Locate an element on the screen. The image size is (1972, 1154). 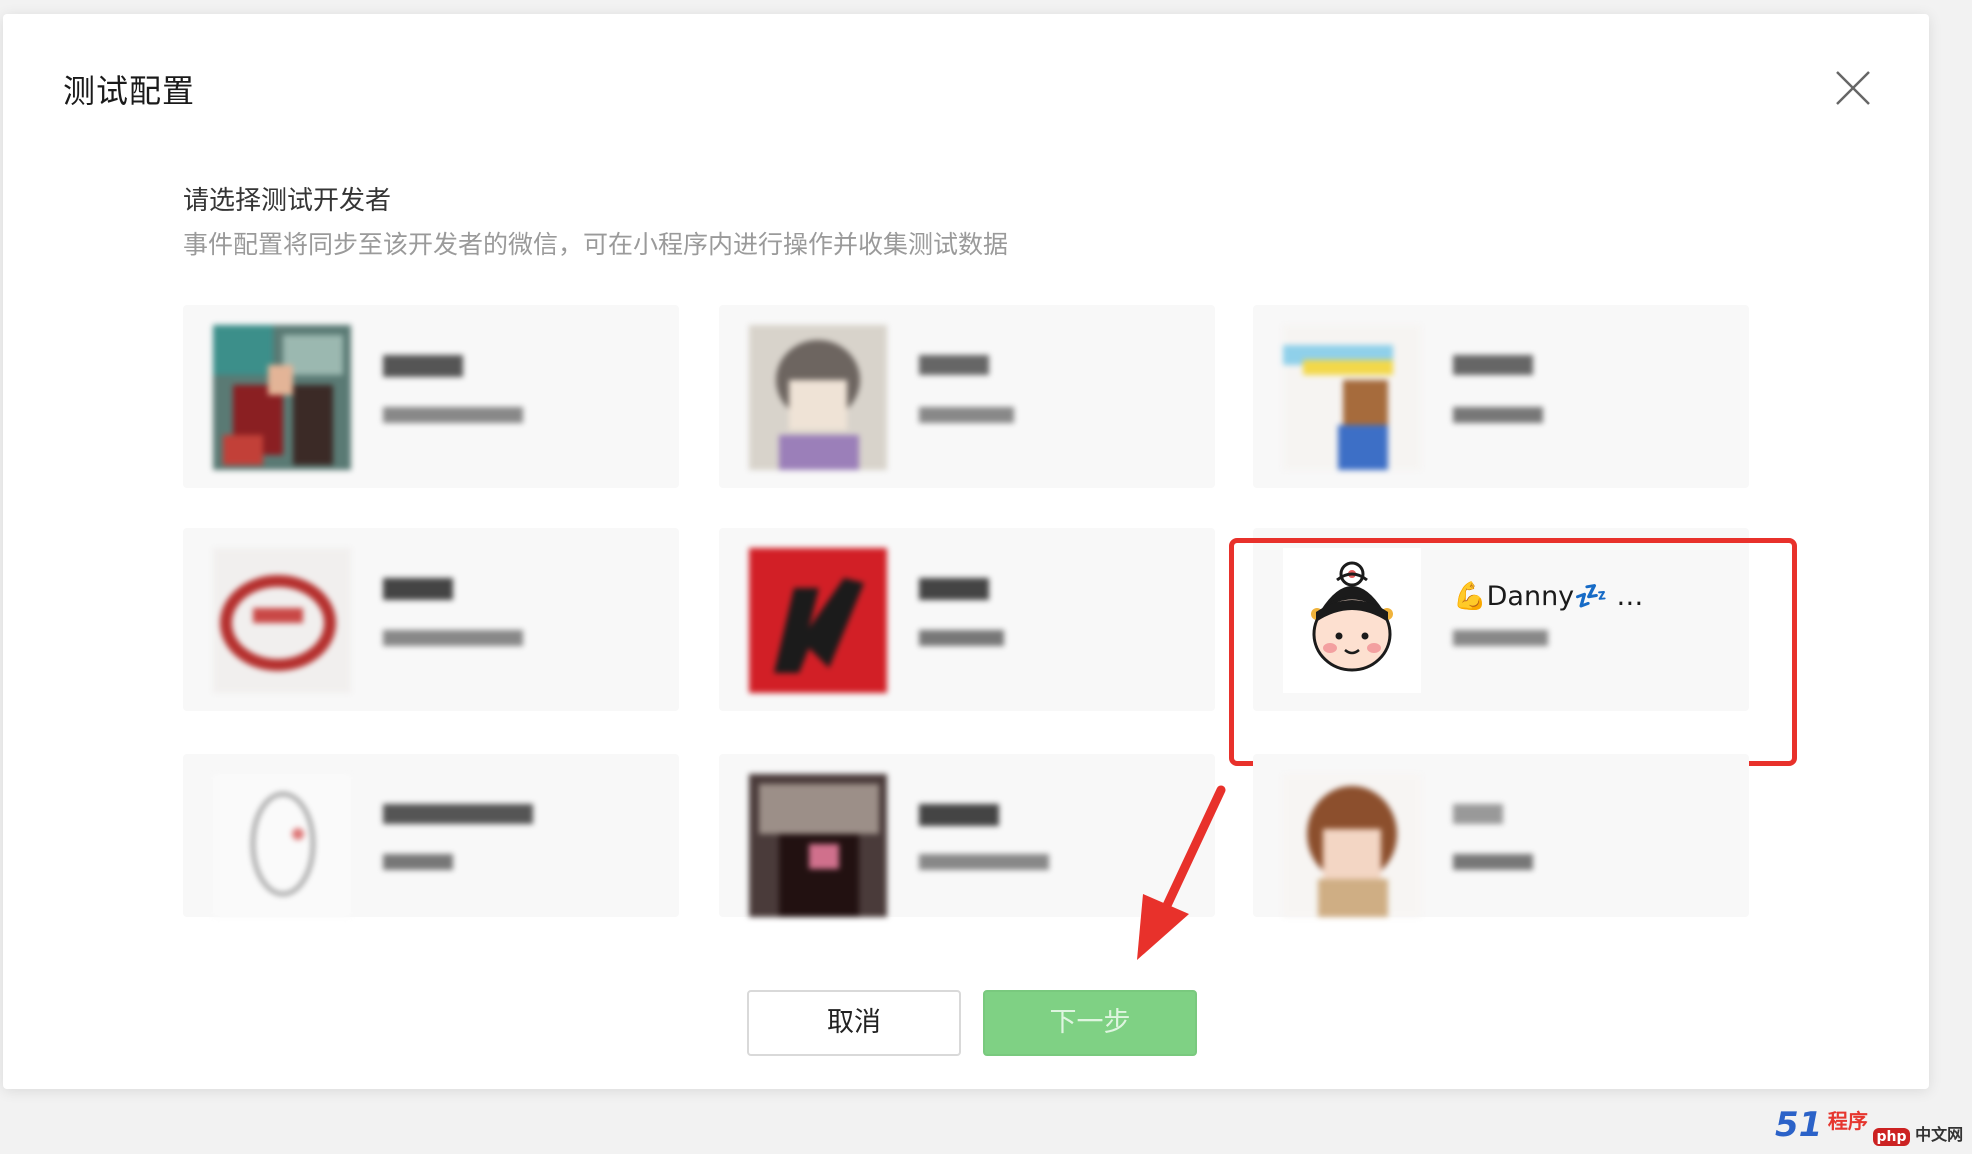
close-icon is located at coordinates (1853, 88).